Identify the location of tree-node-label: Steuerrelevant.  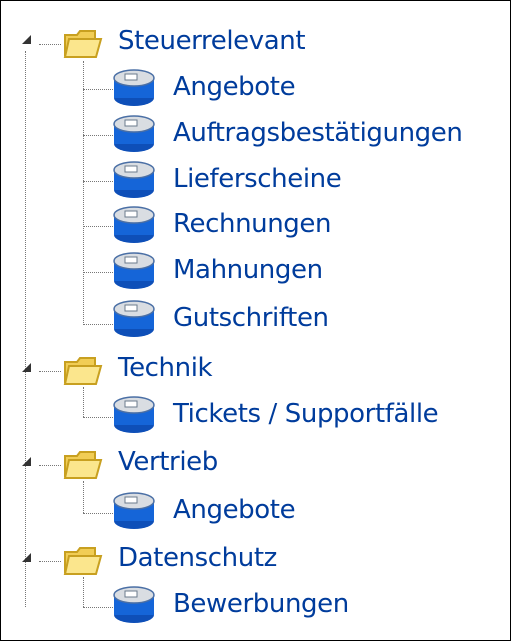
(212, 41).